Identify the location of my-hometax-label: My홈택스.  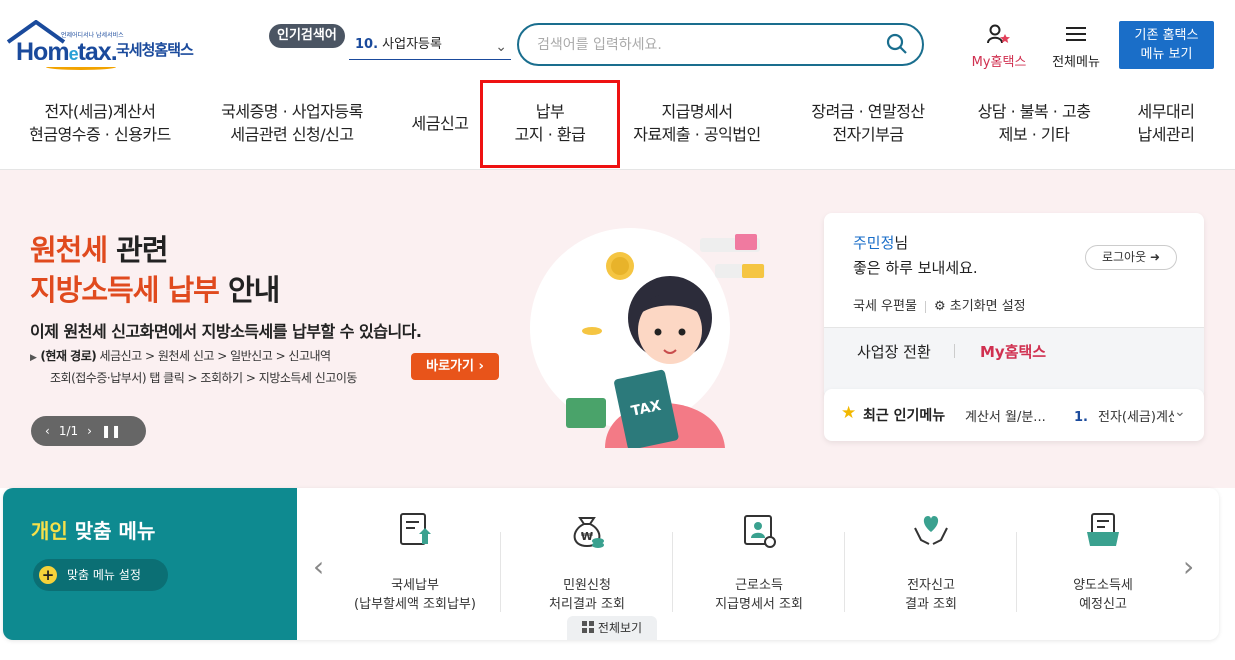
(999, 62).